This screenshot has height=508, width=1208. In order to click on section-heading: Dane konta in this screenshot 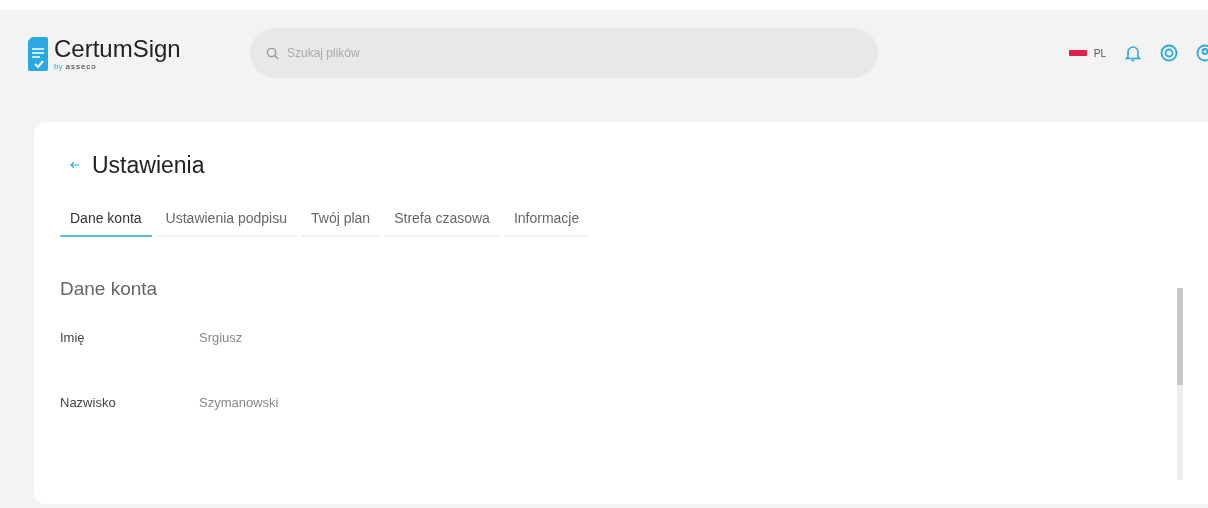, I will do `click(109, 288)`.